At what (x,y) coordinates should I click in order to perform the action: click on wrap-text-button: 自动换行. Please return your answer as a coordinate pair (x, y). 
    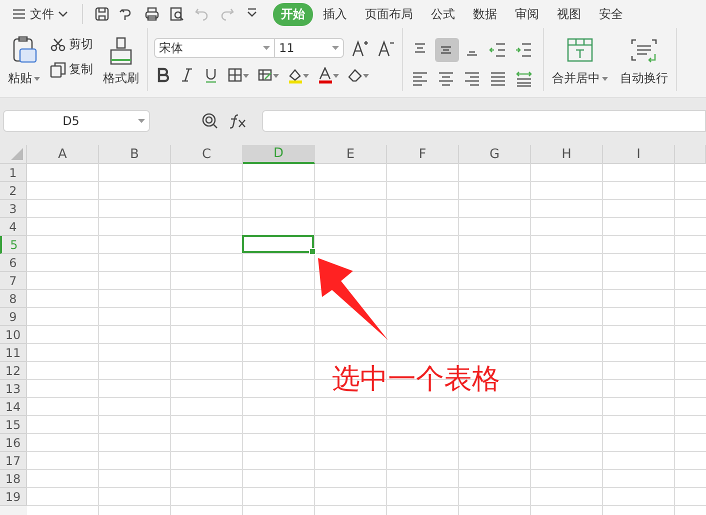
    Looking at the image, I should click on (644, 61).